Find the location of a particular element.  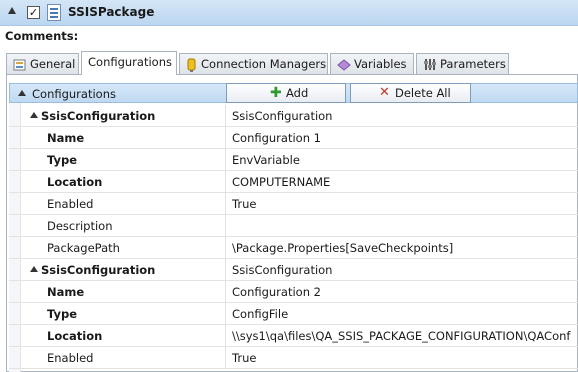

add-button-label: Add is located at coordinates (297, 93).